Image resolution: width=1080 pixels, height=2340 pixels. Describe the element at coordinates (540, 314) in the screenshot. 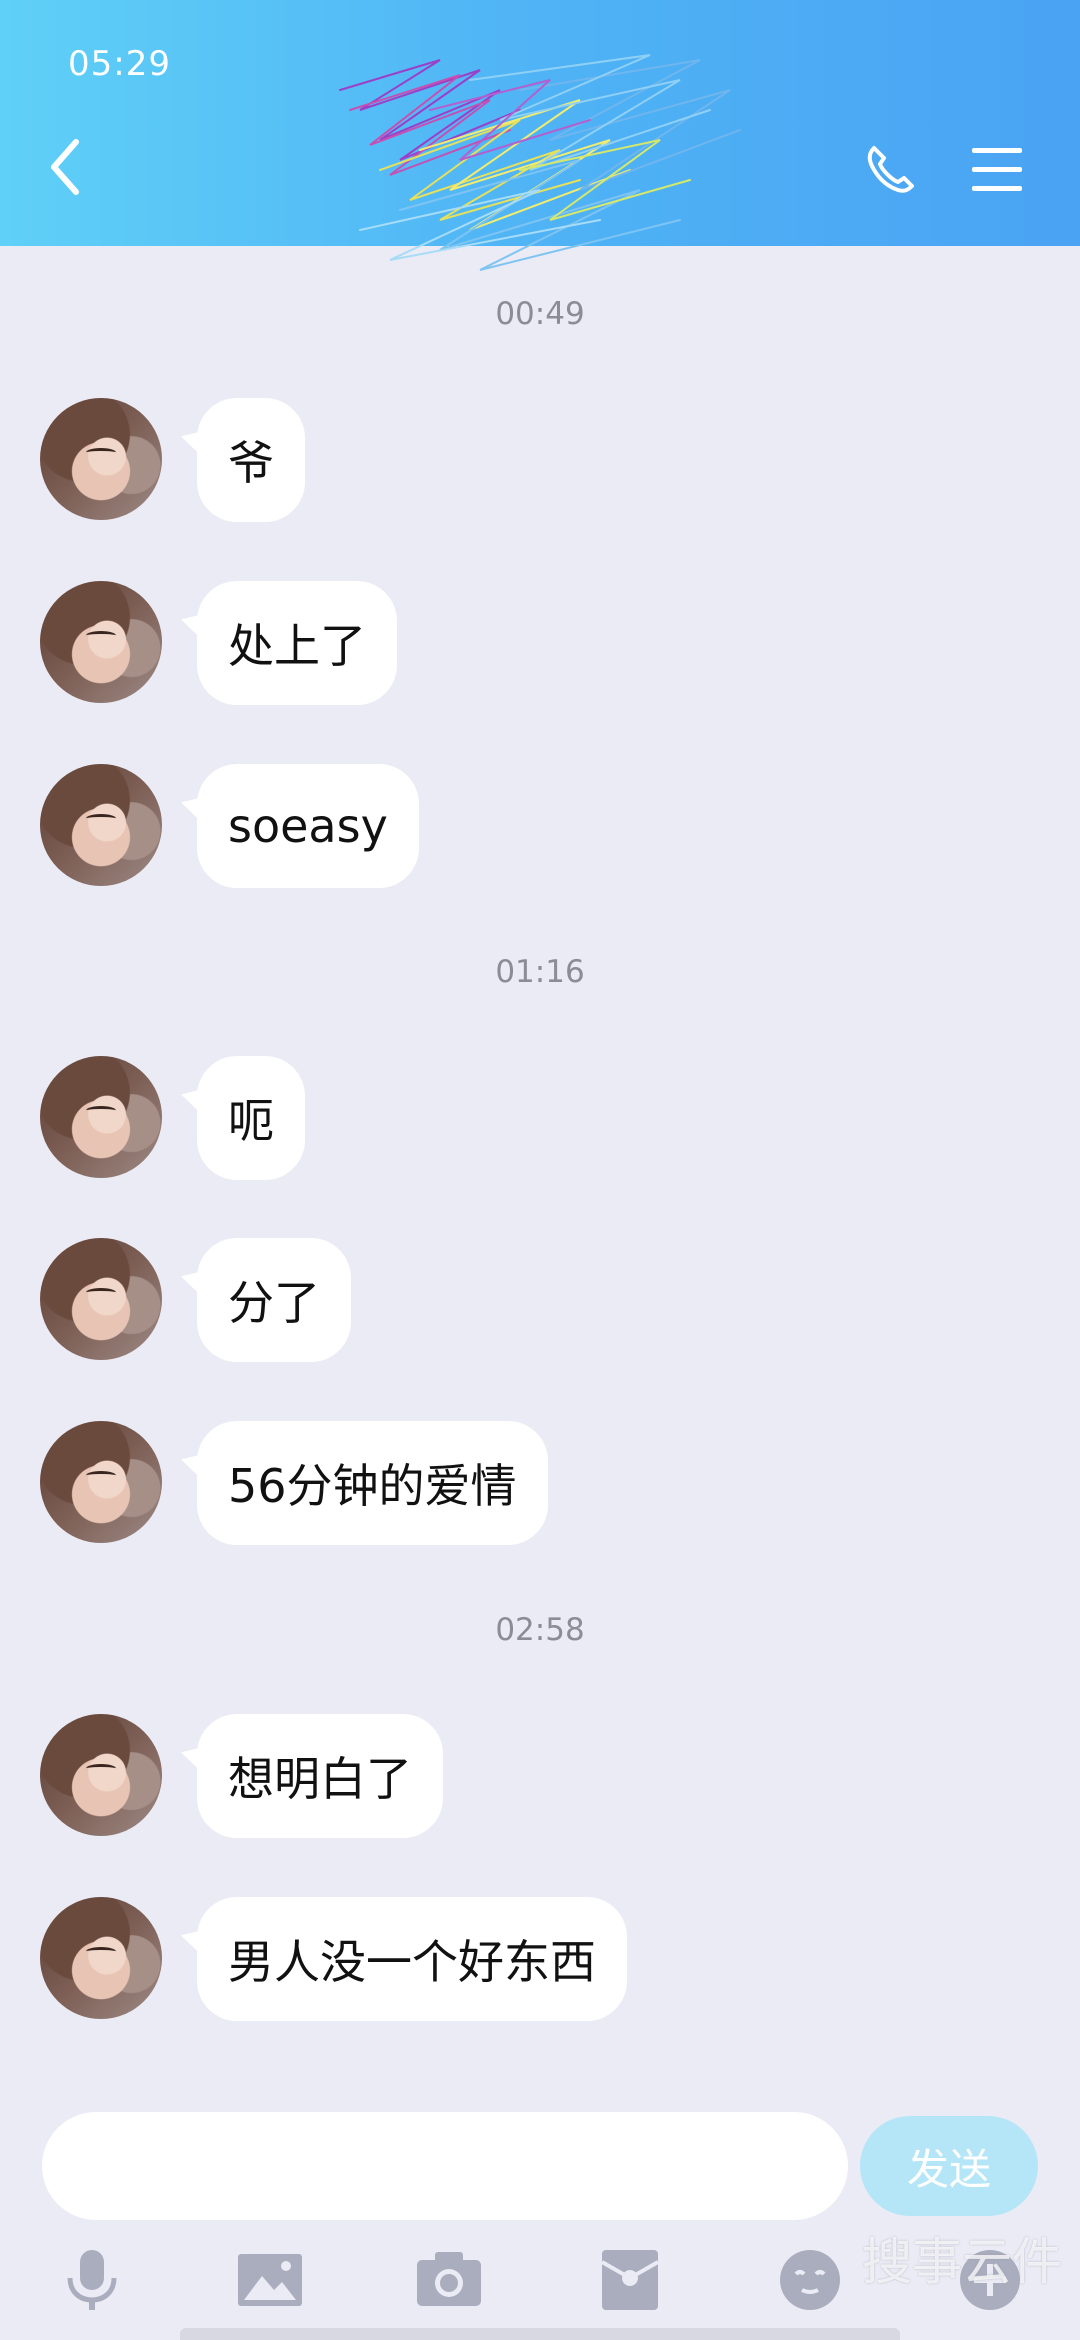

I see `timestamp: 00:49` at that location.